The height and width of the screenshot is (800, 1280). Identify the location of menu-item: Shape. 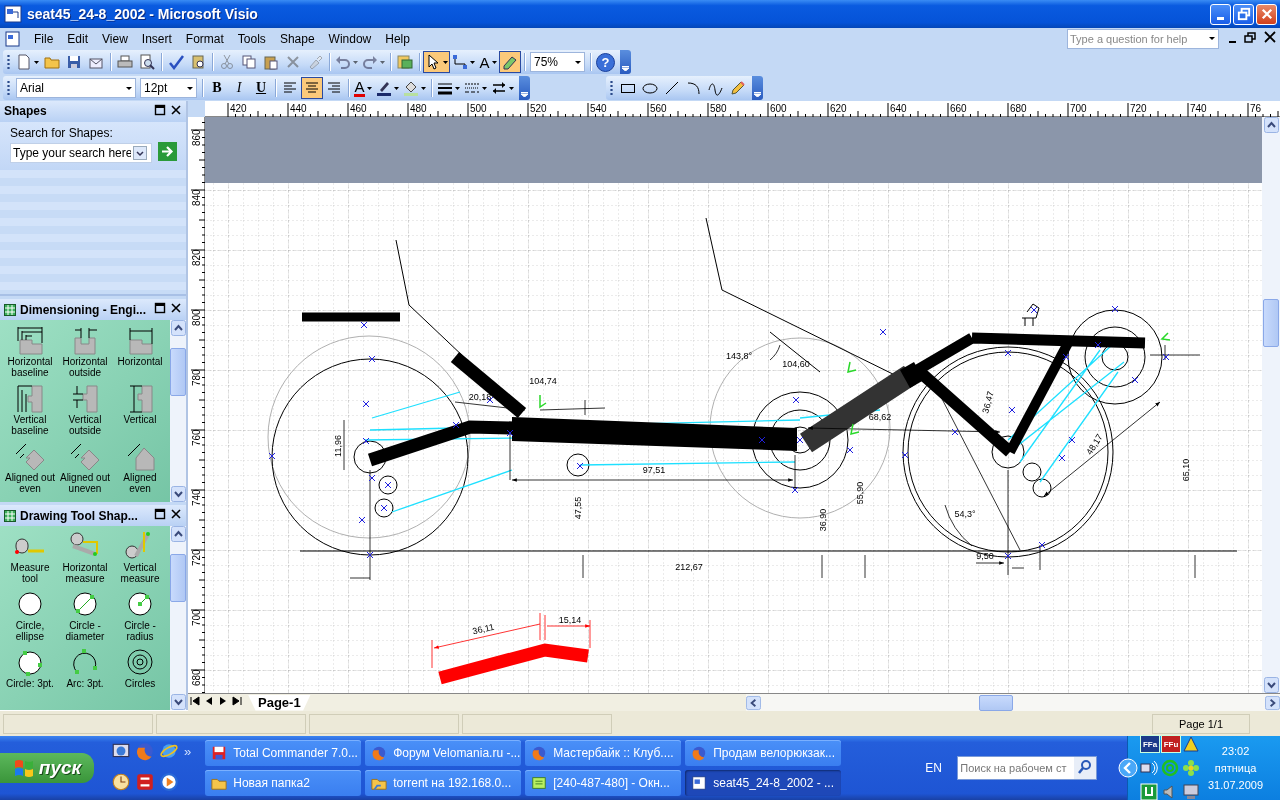
(297, 38).